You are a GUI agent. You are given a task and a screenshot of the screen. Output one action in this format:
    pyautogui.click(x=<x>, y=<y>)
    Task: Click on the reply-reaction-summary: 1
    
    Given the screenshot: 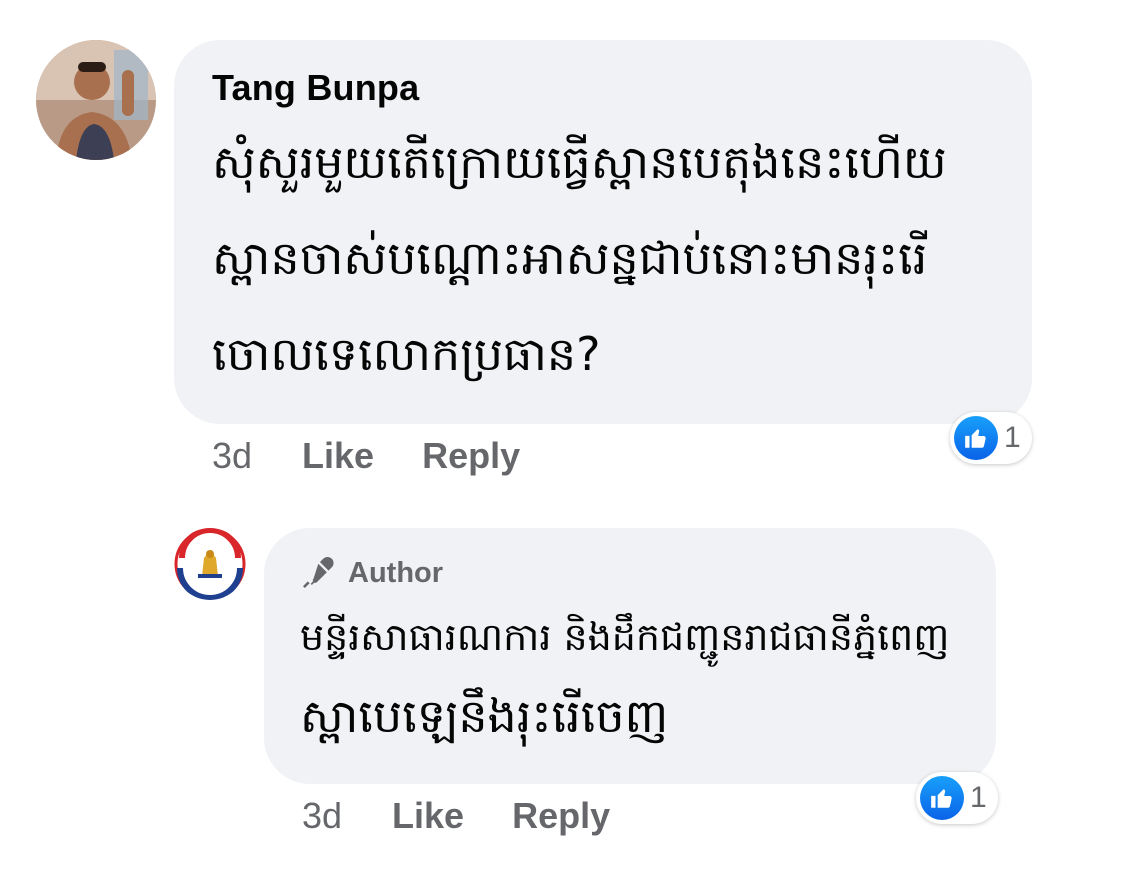 What is the action you would take?
    pyautogui.click(x=957, y=798)
    